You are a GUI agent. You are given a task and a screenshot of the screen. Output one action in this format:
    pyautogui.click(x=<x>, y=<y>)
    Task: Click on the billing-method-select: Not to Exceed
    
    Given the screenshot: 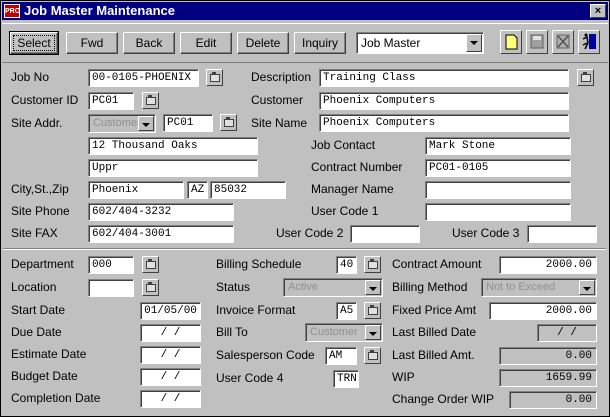 What is the action you would take?
    pyautogui.click(x=539, y=287)
    